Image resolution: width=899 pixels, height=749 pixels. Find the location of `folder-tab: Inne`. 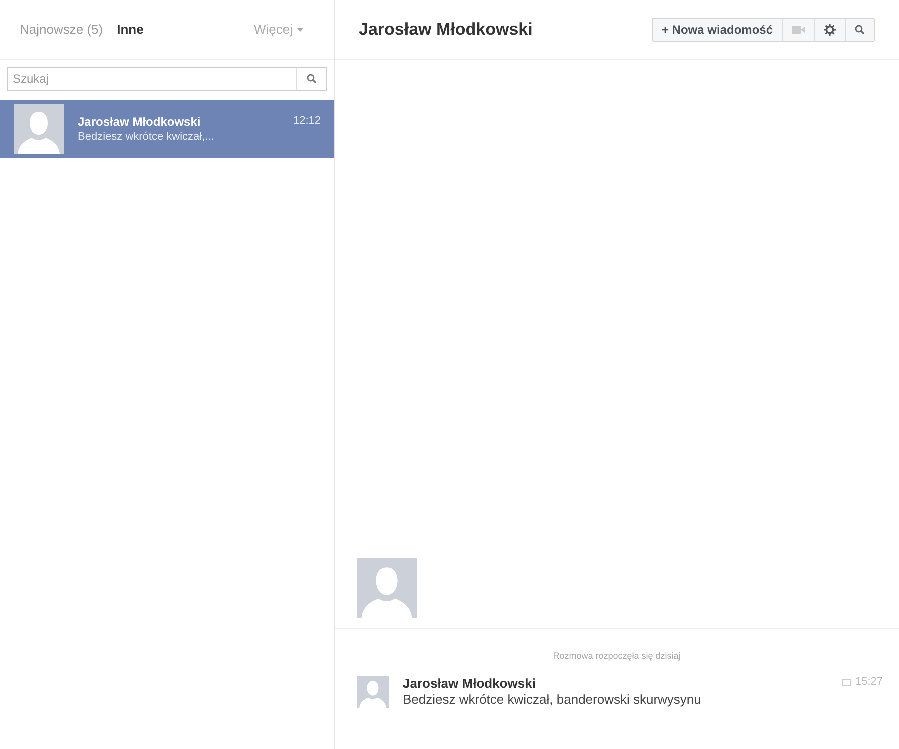

folder-tab: Inne is located at coordinates (130, 29).